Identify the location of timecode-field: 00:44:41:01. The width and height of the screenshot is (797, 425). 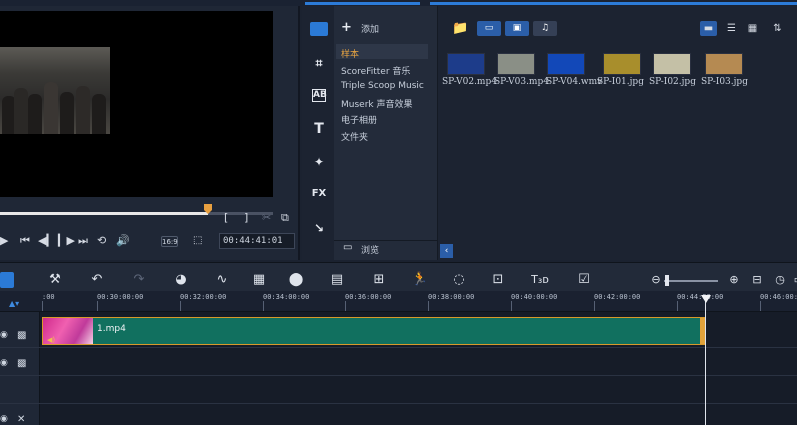
(257, 241).